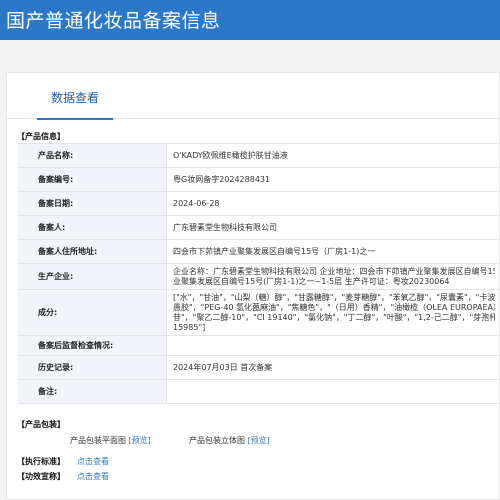 The image size is (500, 500). Describe the element at coordinates (196, 203) in the screenshot. I see `row-value: 2024-06-28` at that location.